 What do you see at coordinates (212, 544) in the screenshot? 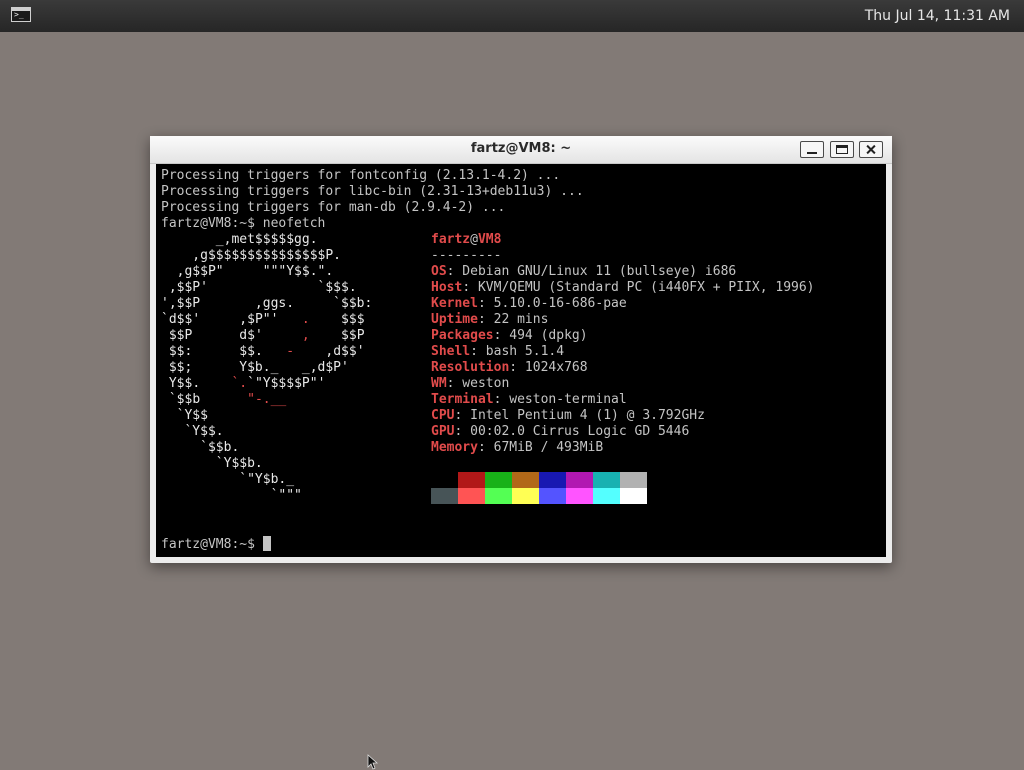
I see `prompt: fartz@VM8:~$` at bounding box center [212, 544].